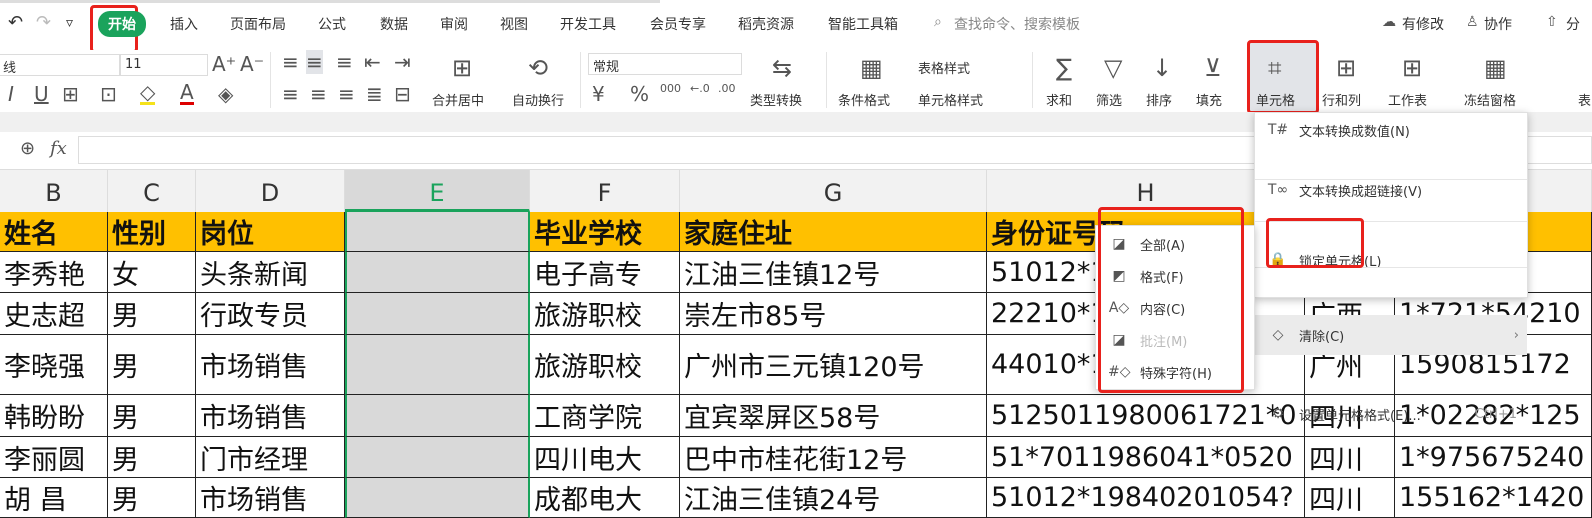  Describe the element at coordinates (833, 314) in the screenshot. I see `table-cell: 崇左市85号` at that location.